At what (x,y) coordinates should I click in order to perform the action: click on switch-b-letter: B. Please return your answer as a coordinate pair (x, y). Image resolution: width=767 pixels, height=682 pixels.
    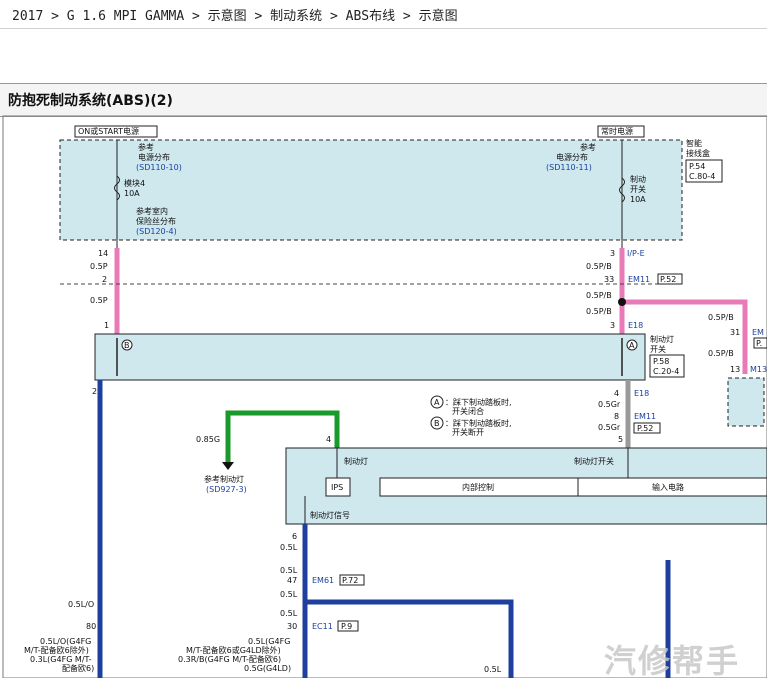
    Looking at the image, I should click on (127, 345).